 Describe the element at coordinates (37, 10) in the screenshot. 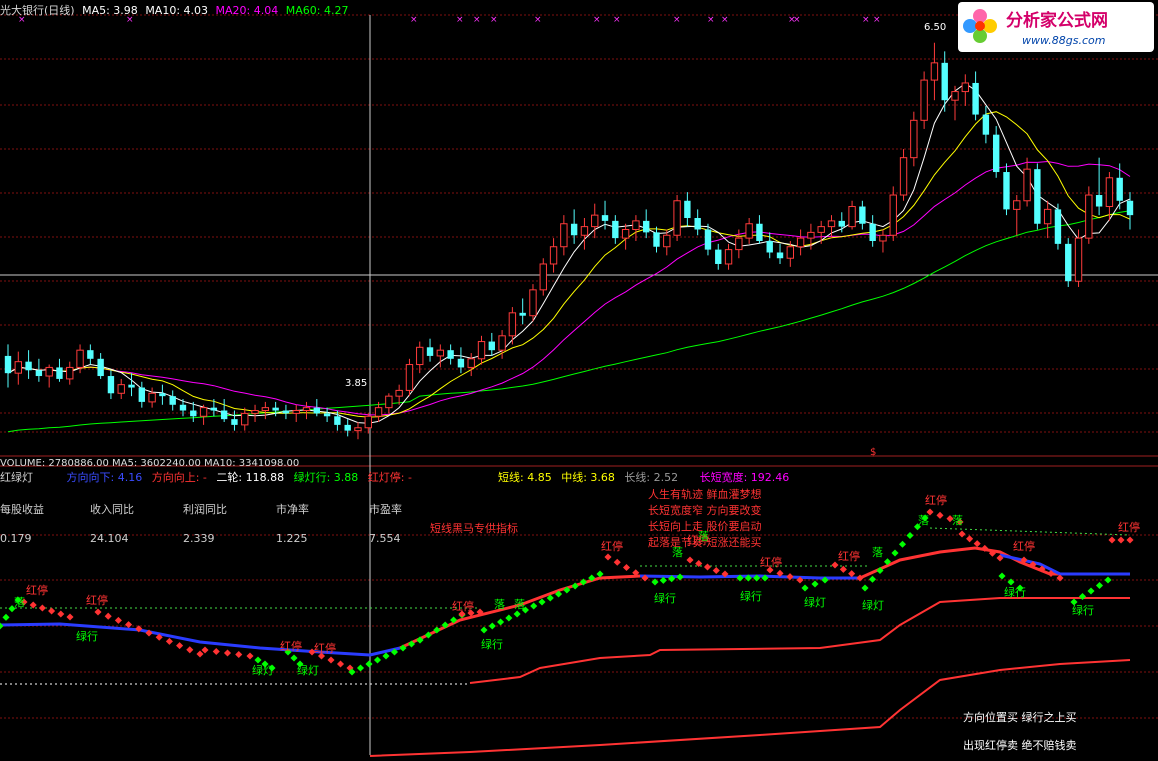

I see `stock-title: 光大银行(日线)` at that location.